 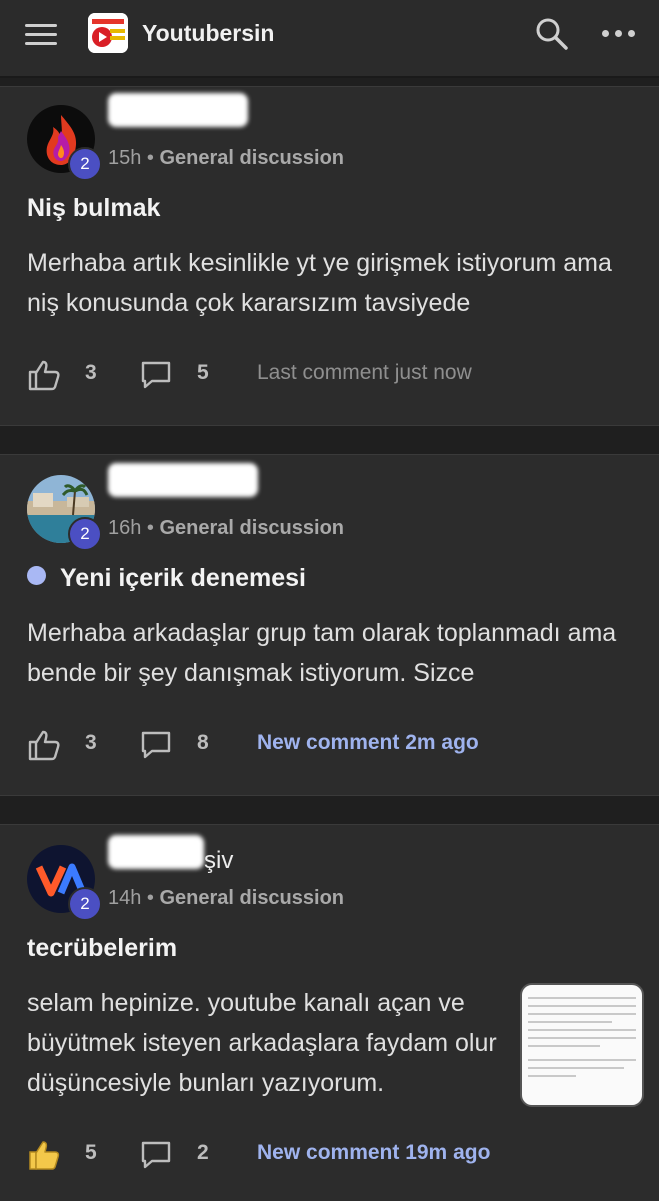 What do you see at coordinates (36, 575) in the screenshot?
I see `unread-indicator` at bounding box center [36, 575].